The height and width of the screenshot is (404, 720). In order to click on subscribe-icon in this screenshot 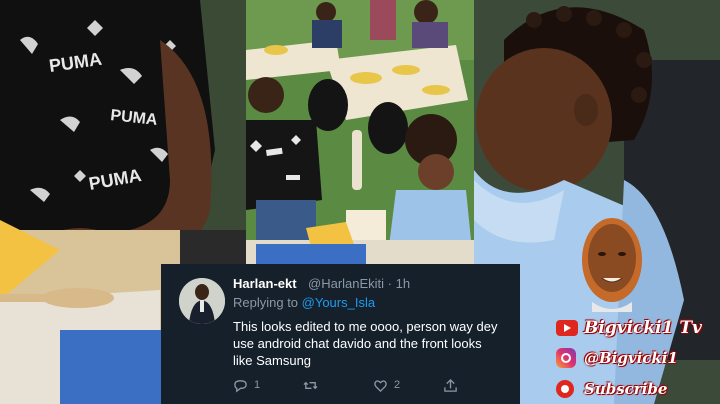, I will do `click(565, 389)`.